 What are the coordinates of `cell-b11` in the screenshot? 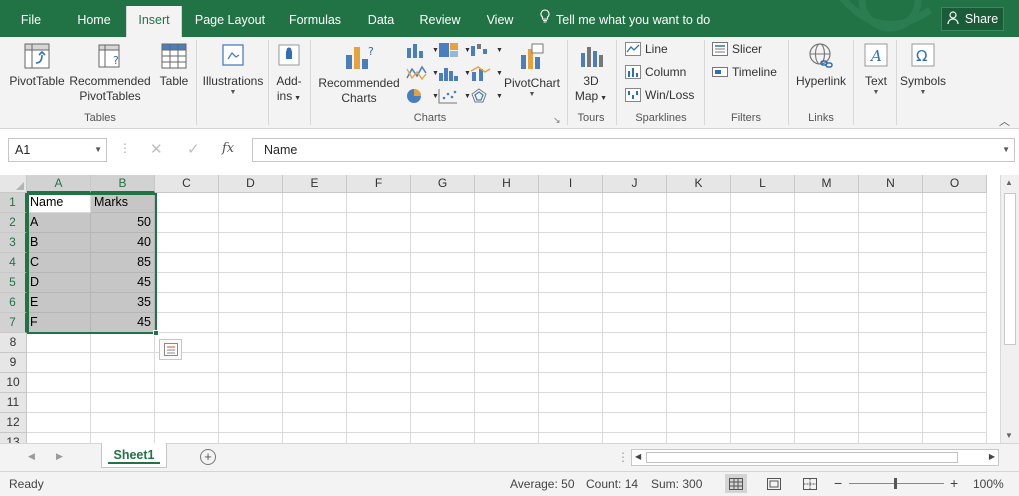 It's located at (123, 403).